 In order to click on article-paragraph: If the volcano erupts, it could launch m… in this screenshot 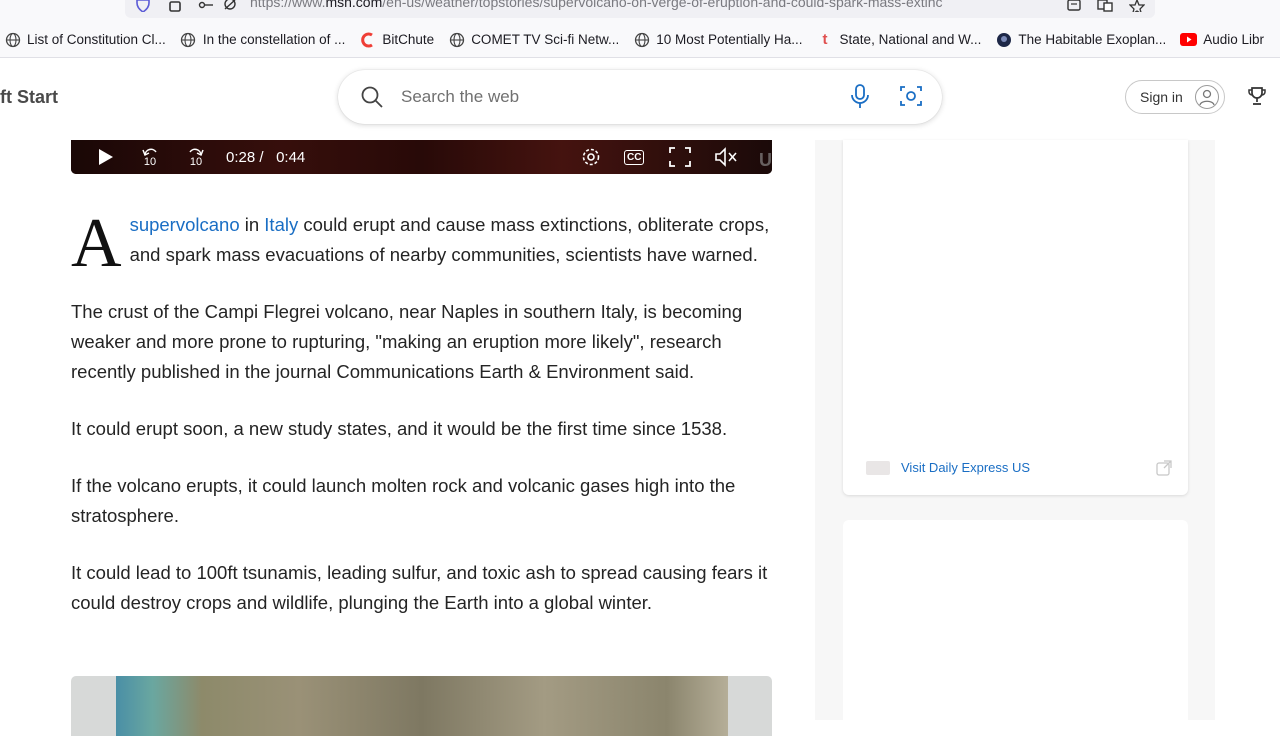, I will do `click(403, 500)`.